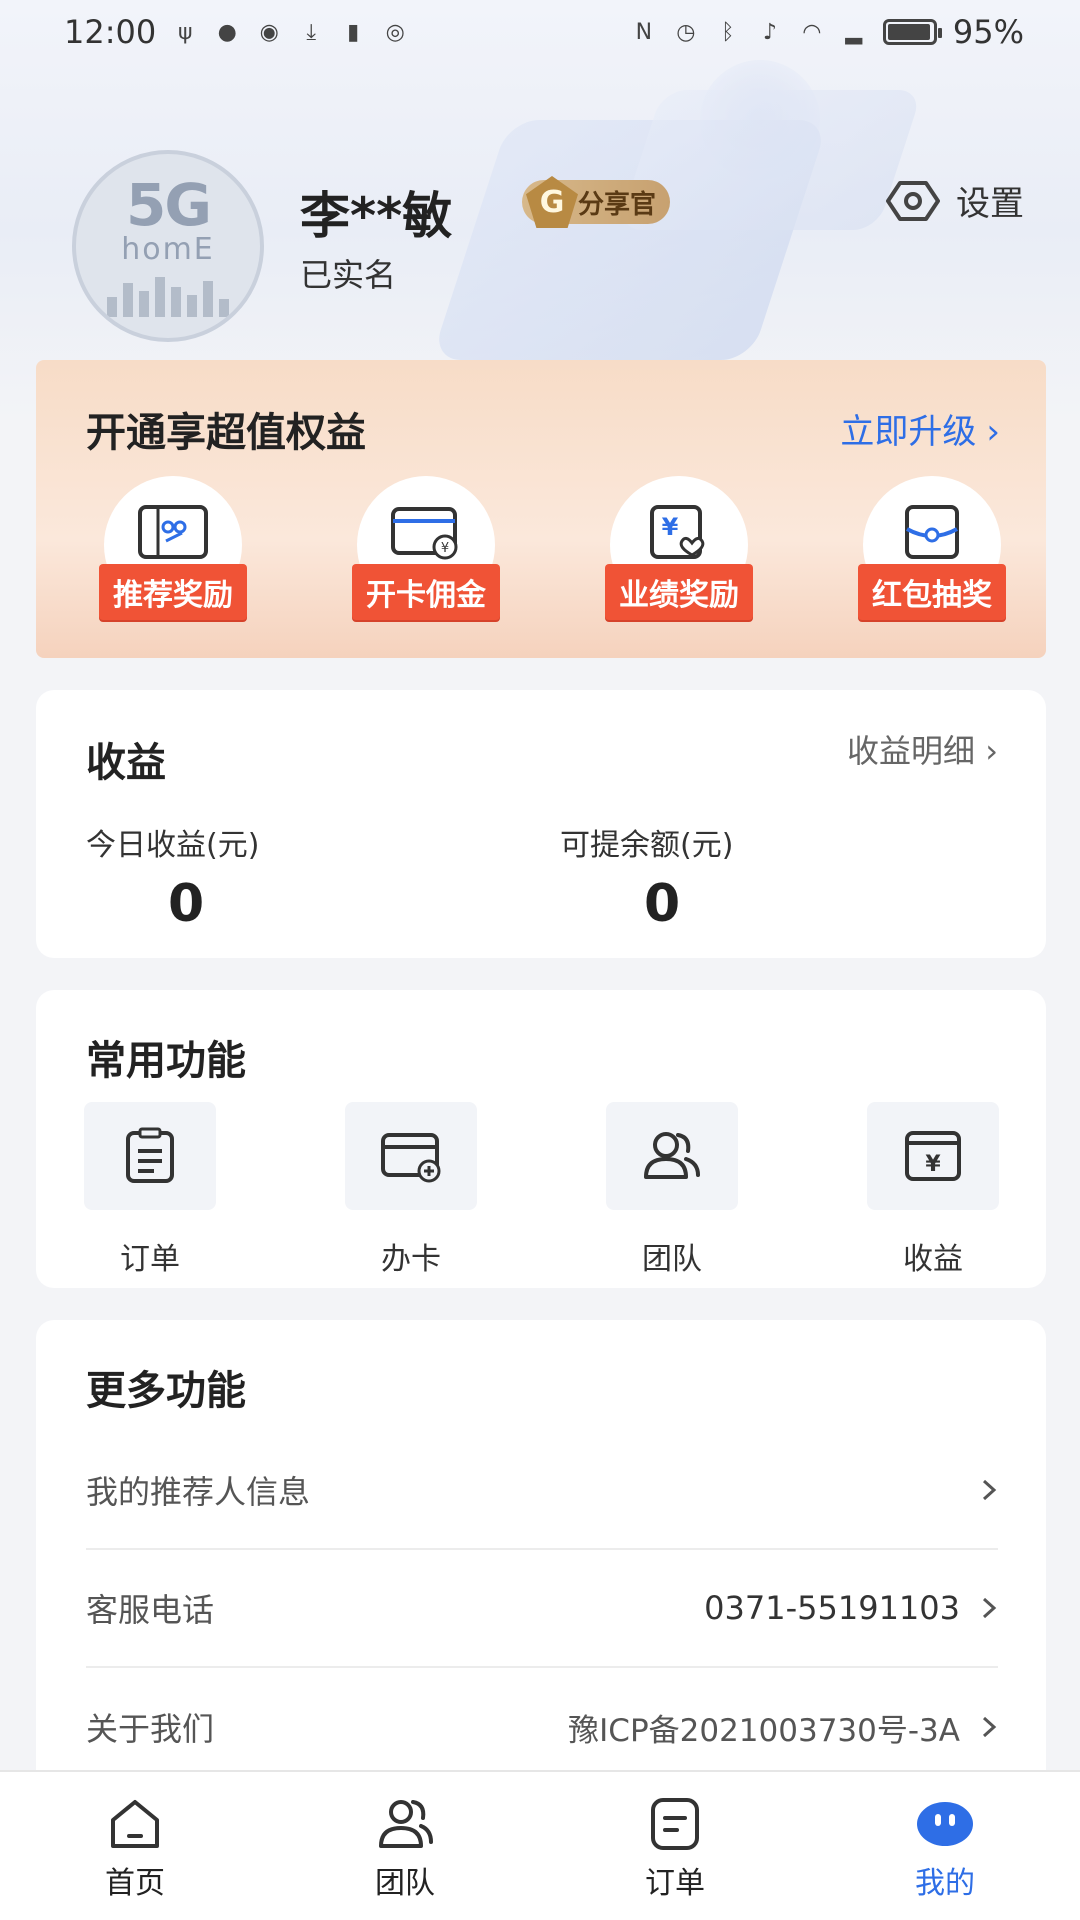 The image size is (1080, 1920). I want to click on today-income-value: 0, so click(186, 904).